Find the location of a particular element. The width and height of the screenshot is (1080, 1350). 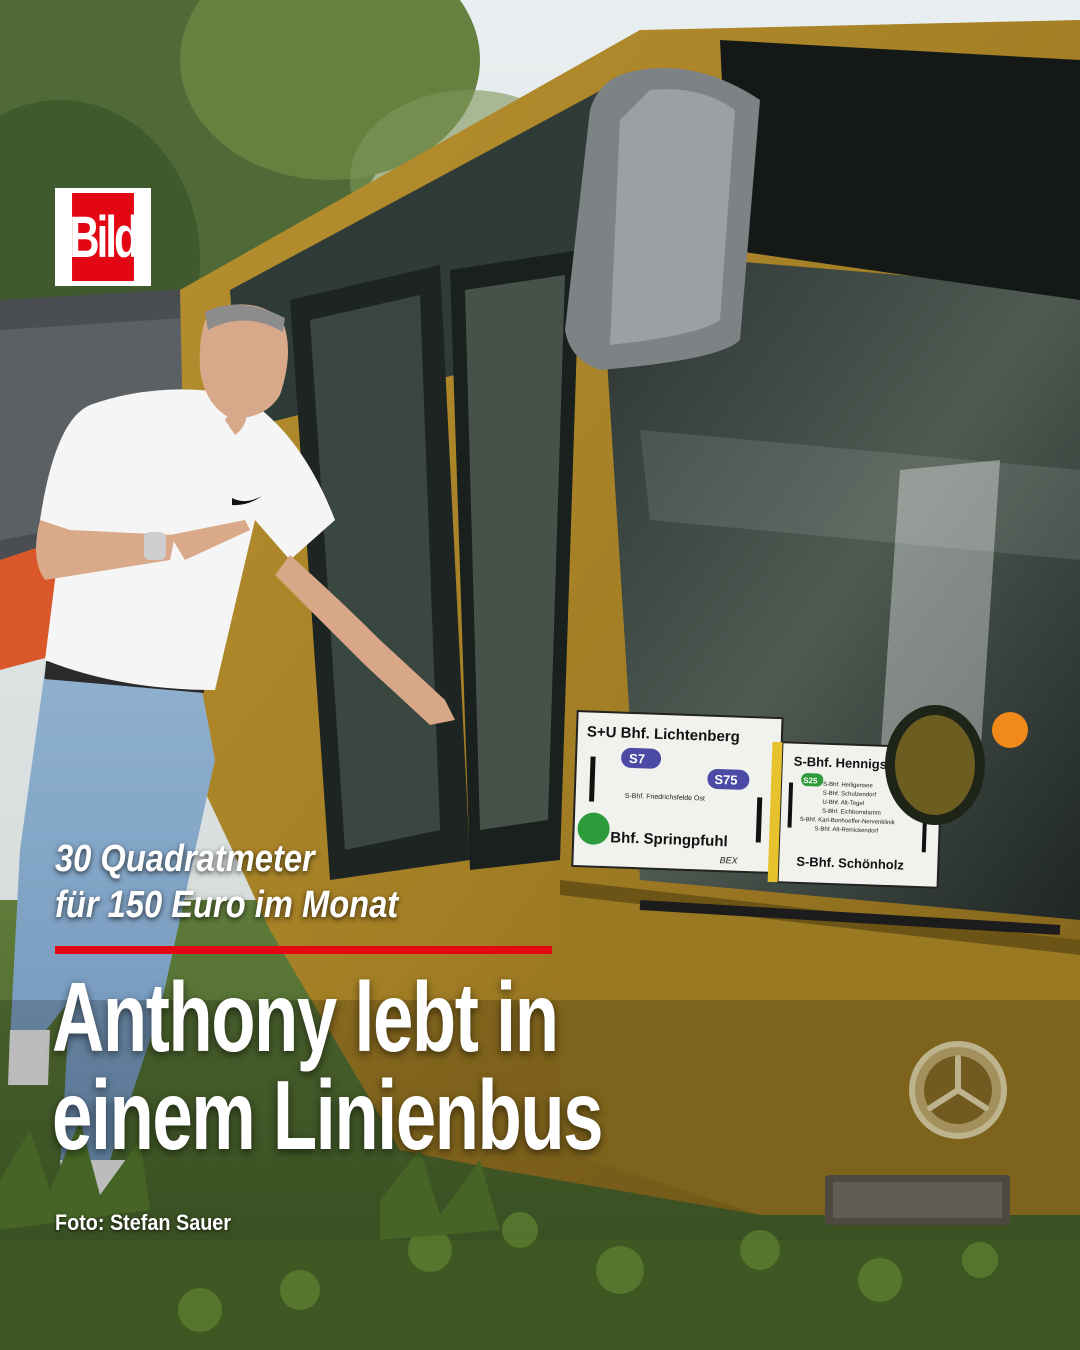

subline-line-1: 30 Quadratmeter is located at coordinates (185, 859).